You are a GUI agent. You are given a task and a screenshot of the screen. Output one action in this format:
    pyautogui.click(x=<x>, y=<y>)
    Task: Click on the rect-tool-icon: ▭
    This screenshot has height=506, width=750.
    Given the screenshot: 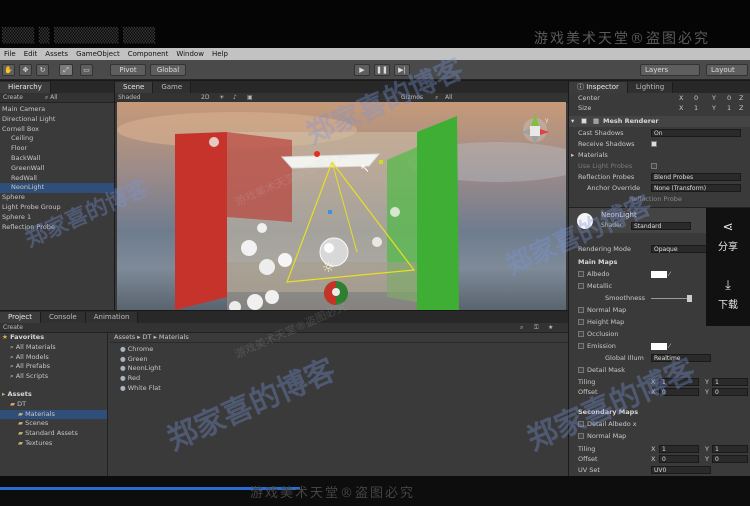 What is the action you would take?
    pyautogui.click(x=86, y=70)
    